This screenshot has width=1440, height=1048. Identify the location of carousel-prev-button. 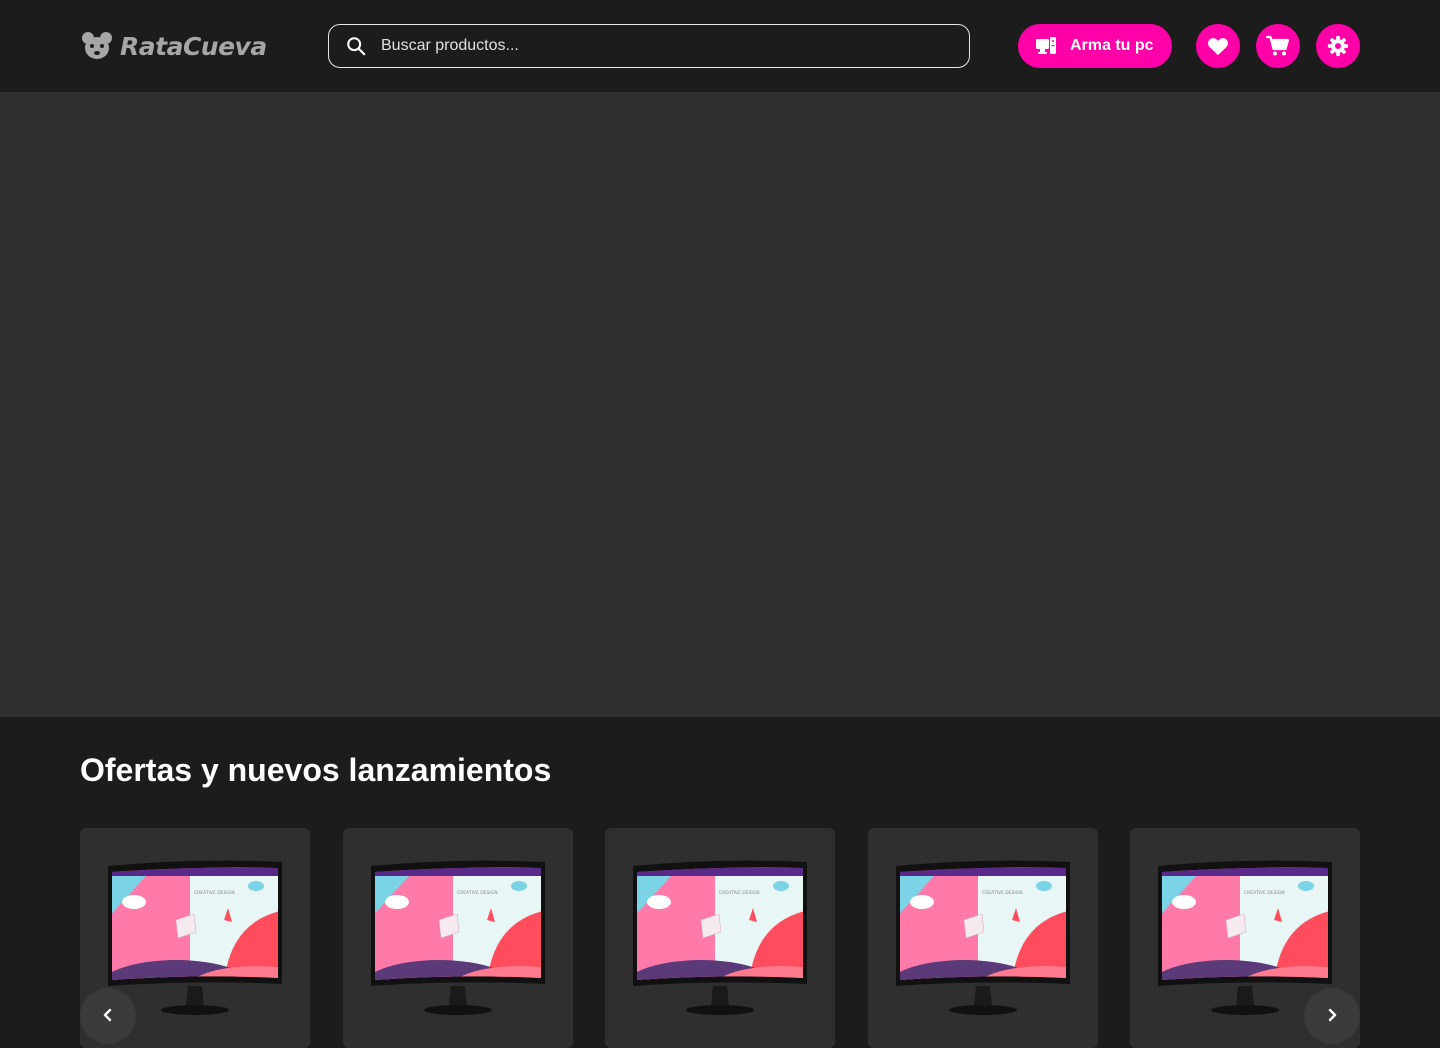
(108, 1016).